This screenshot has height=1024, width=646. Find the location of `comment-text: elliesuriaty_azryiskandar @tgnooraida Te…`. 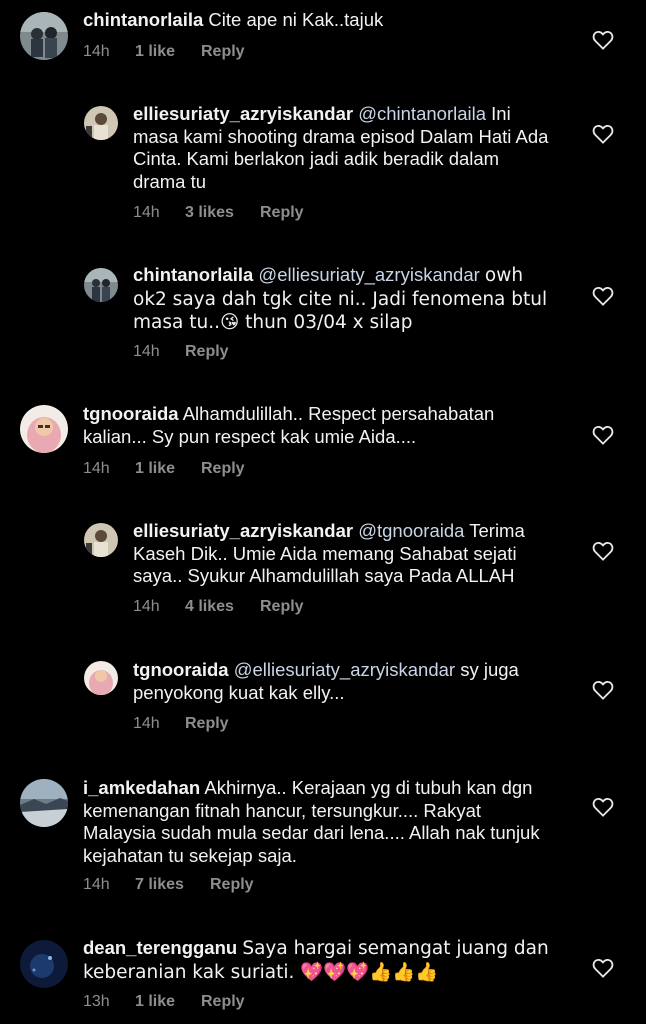

comment-text: elliesuriaty_azryiskandar @tgnooraida Te… is located at coordinates (344, 554).